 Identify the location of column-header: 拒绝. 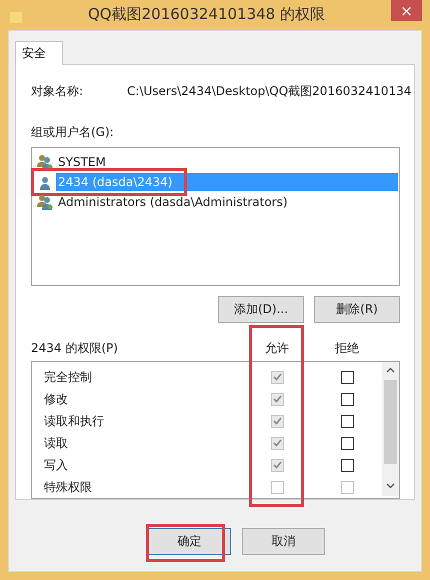
(347, 348).